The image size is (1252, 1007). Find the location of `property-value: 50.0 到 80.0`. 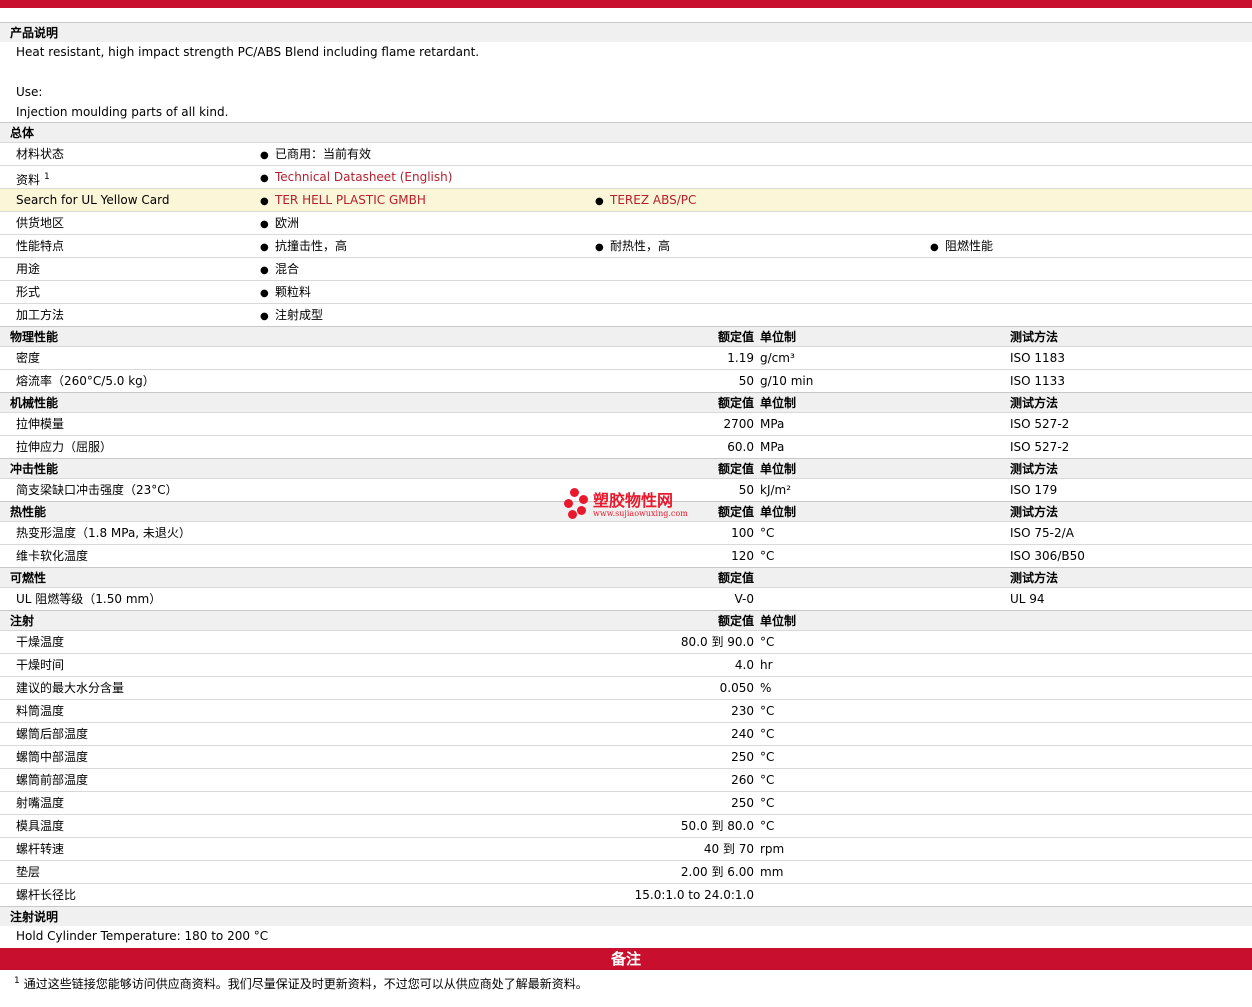

property-value: 50.0 到 80.0 is located at coordinates (717, 826).